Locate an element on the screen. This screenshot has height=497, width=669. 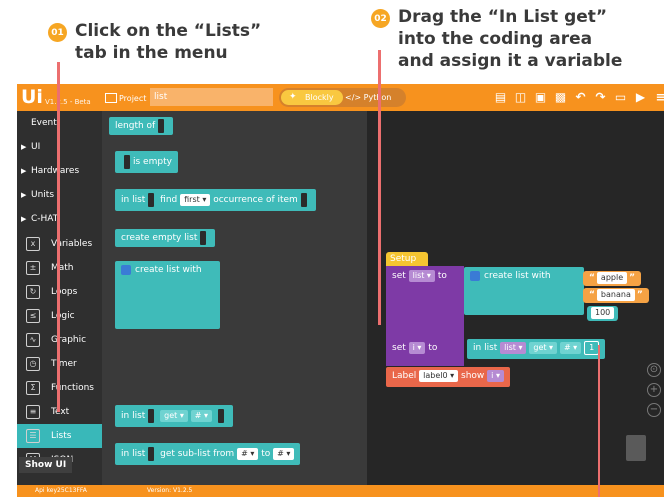
api-key-label: Api key is located at coordinates (46, 490).